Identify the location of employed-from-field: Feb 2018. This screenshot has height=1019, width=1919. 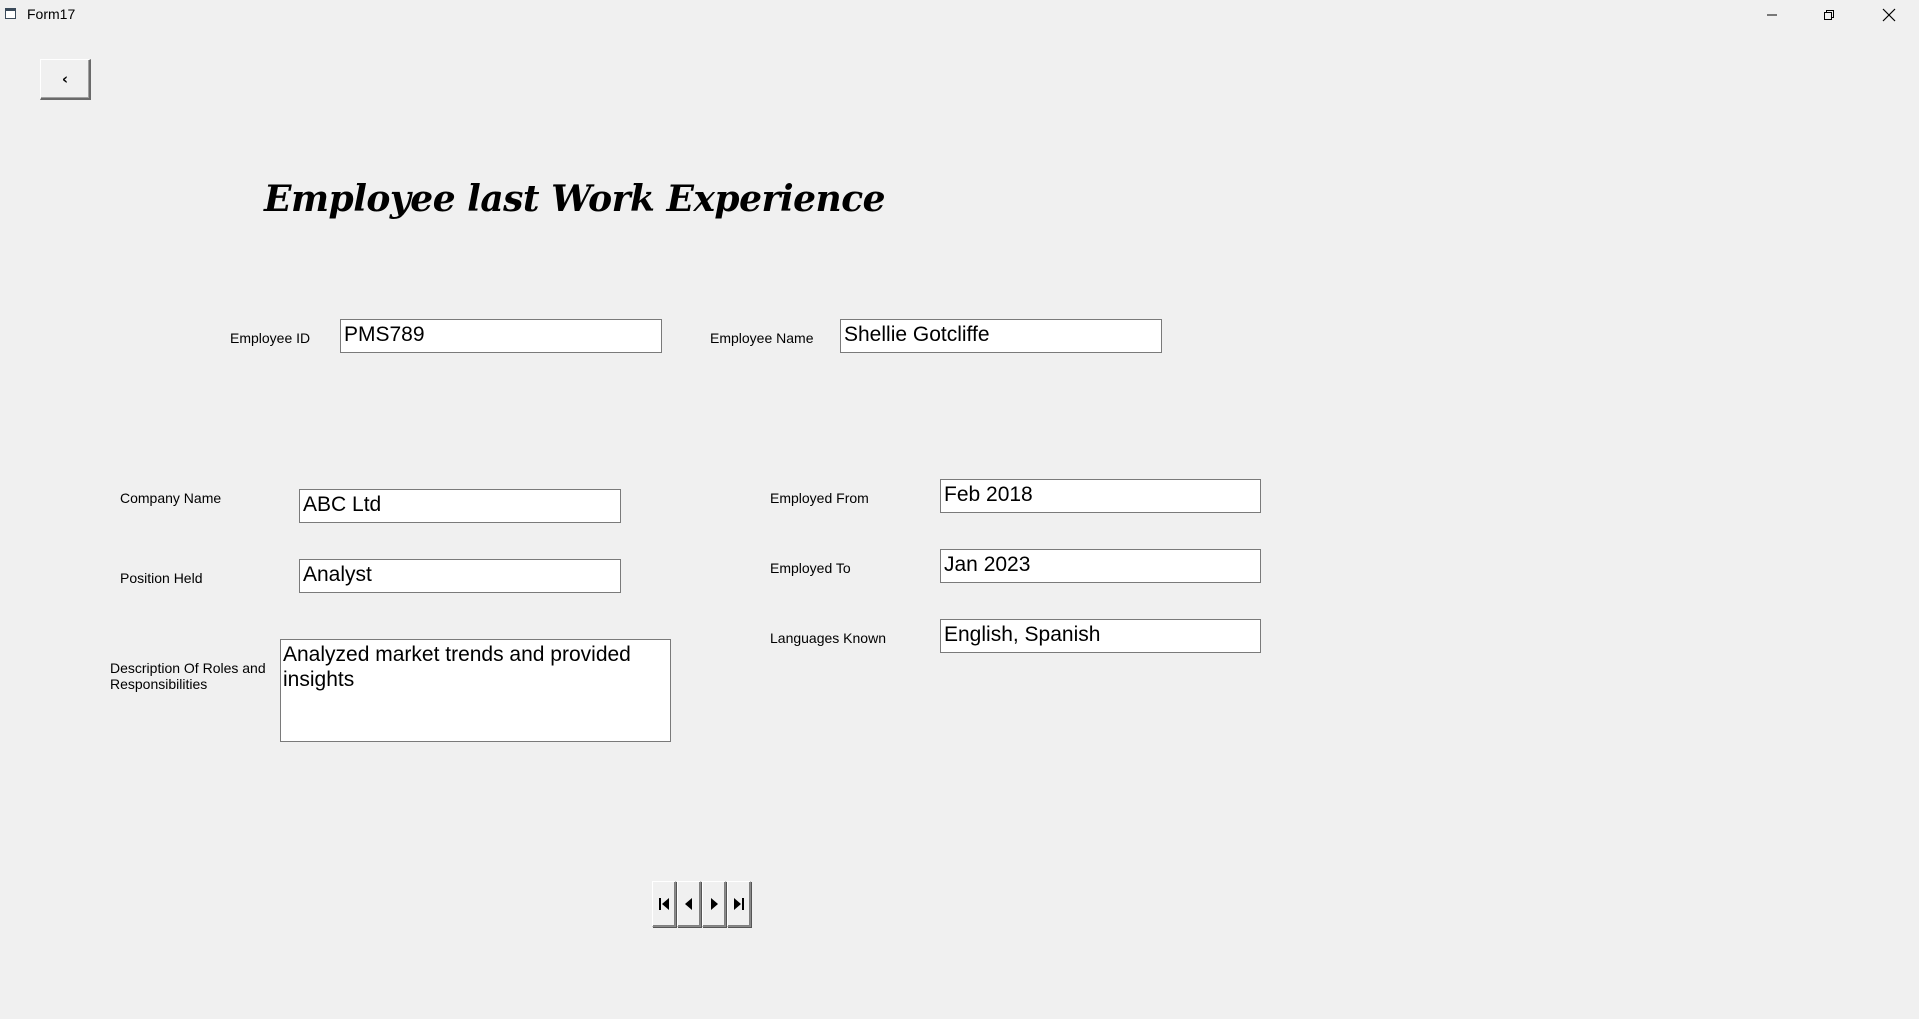
(1100, 496).